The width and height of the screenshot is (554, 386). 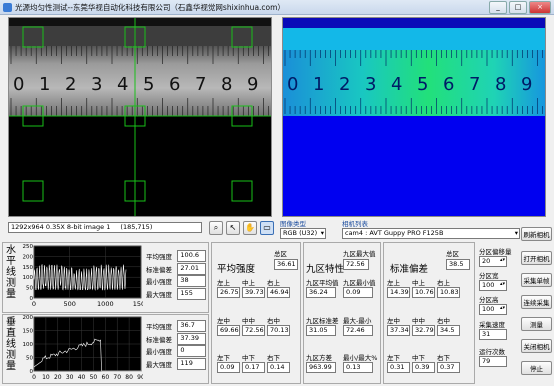 I want to click on nine-metric-value: 36.24, so click(x=321, y=292).